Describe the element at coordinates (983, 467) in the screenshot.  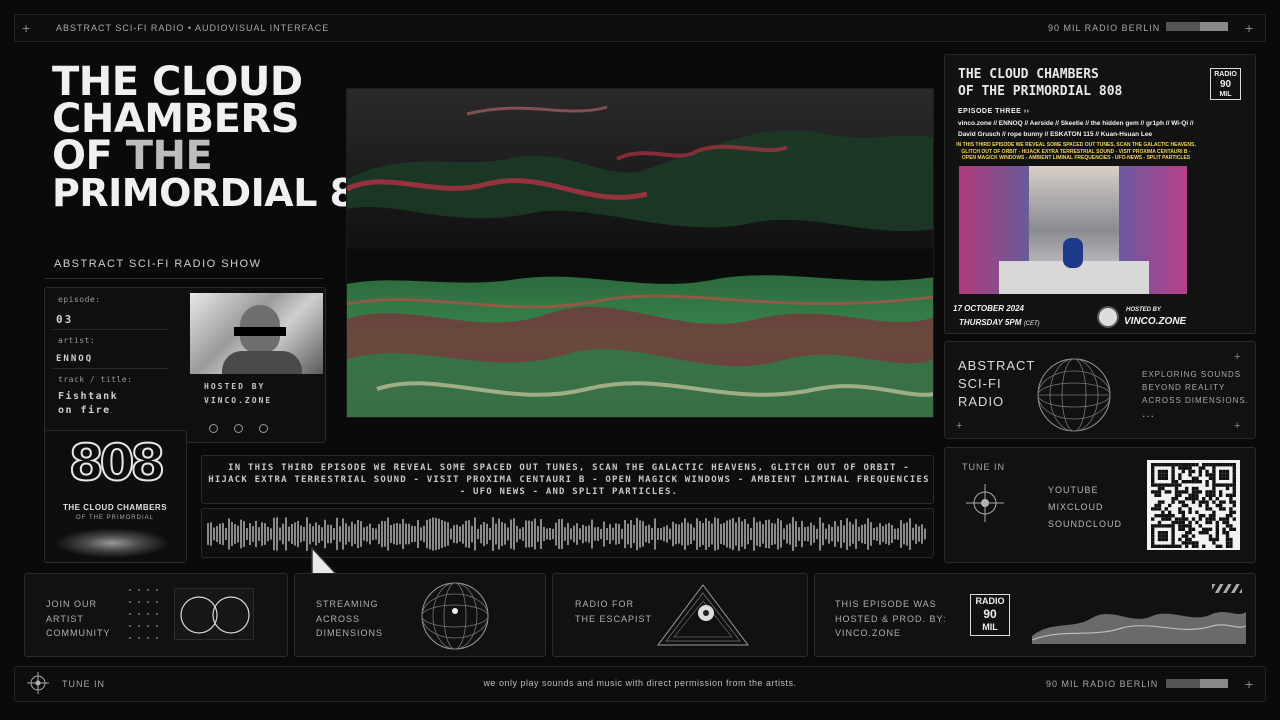
I see `tune-in-label: TUNE IN` at that location.